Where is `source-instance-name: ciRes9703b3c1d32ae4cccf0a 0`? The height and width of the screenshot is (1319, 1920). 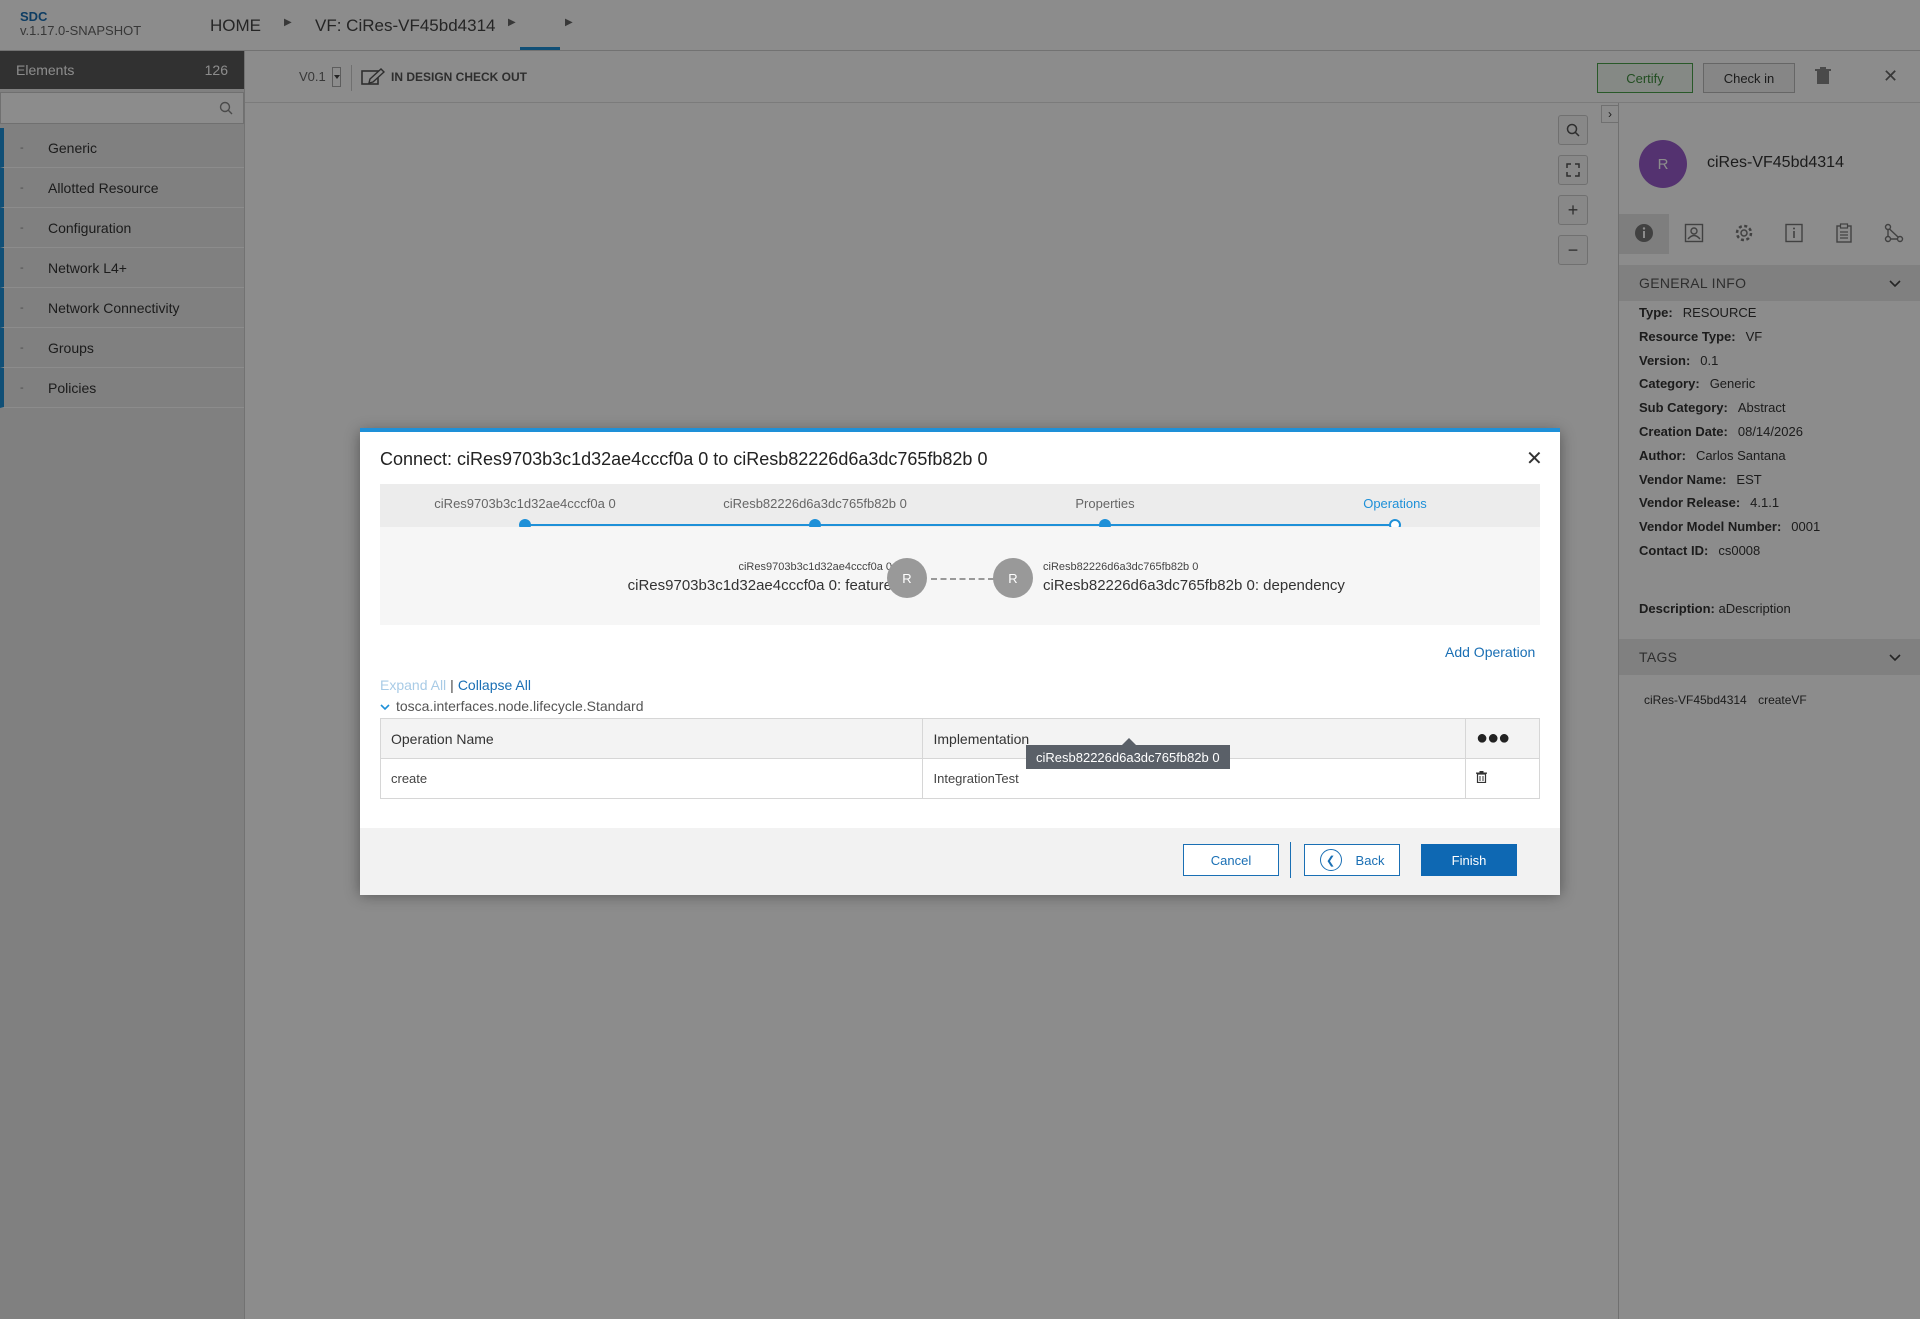 source-instance-name: ciRes9703b3c1d32ae4cccf0a 0 is located at coordinates (815, 567).